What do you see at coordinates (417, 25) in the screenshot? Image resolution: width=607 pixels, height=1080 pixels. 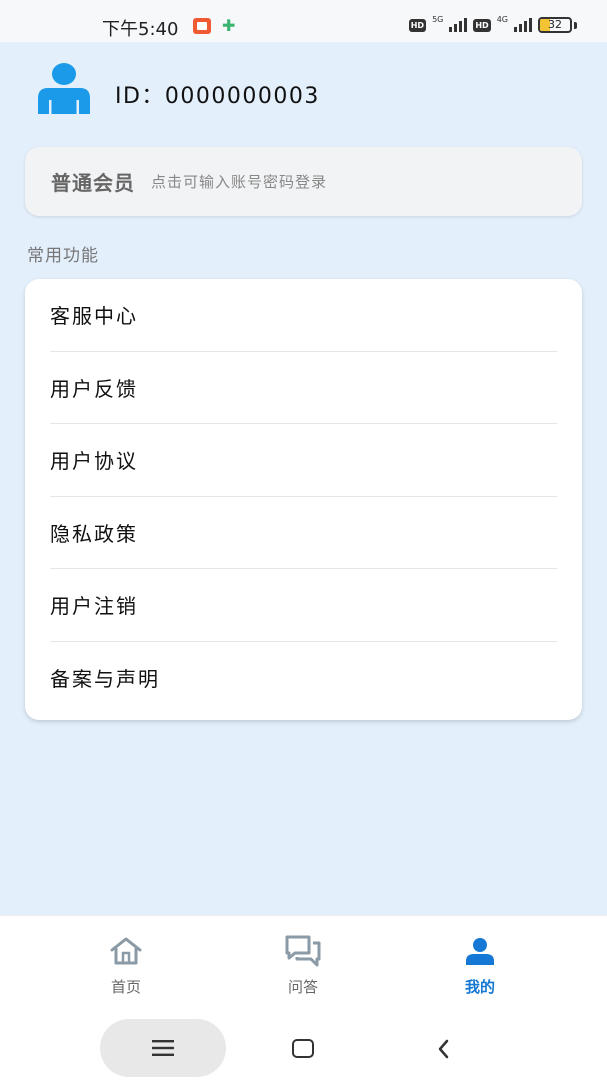 I see `hd-badge: HD` at bounding box center [417, 25].